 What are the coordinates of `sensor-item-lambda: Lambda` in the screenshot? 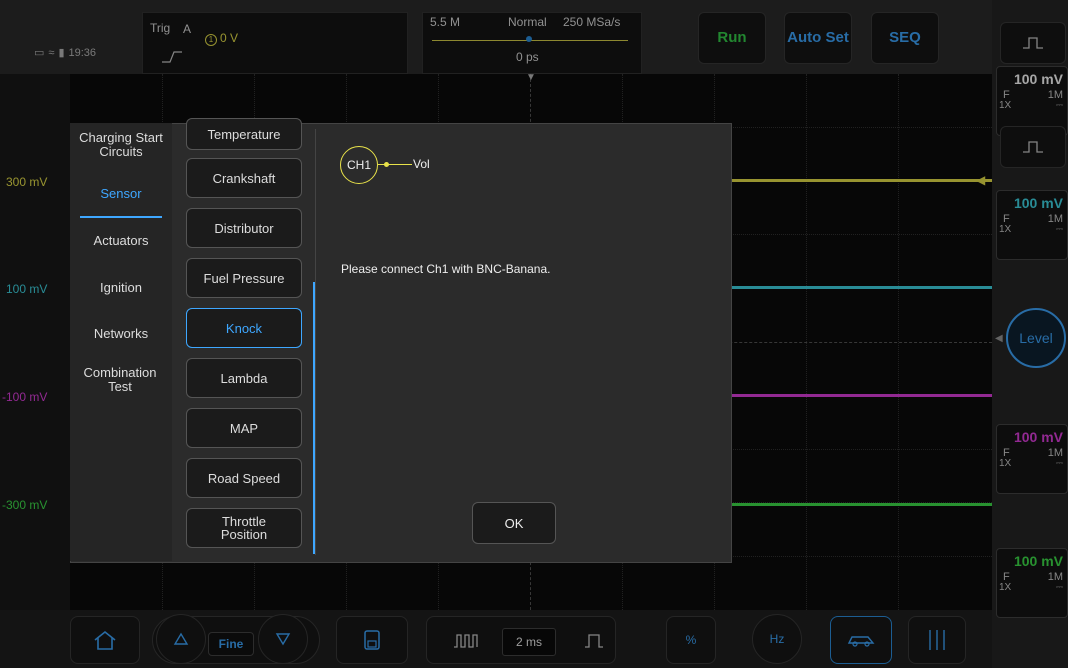 It's located at (244, 378).